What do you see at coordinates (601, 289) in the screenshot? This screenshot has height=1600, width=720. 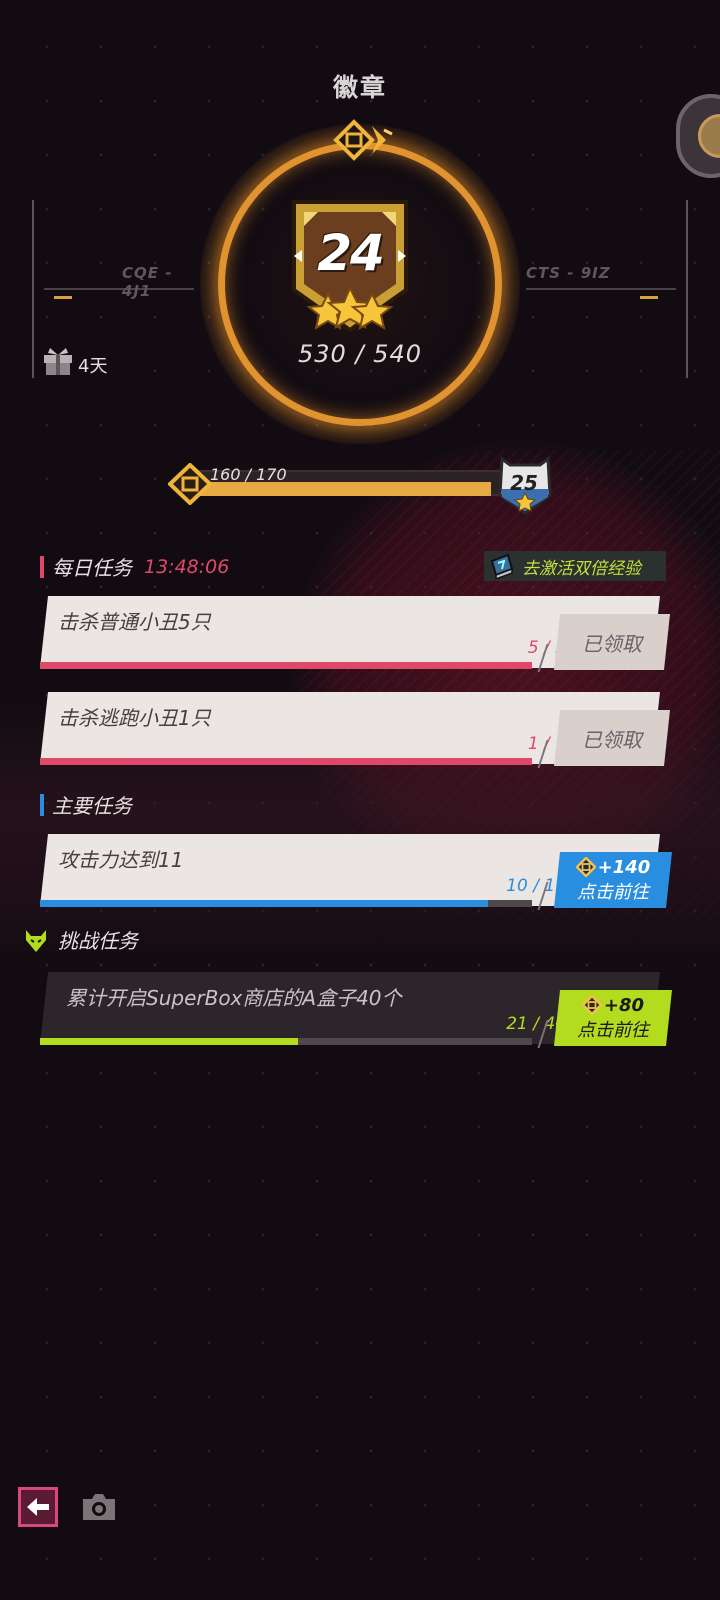 I see `right-frame-line` at bounding box center [601, 289].